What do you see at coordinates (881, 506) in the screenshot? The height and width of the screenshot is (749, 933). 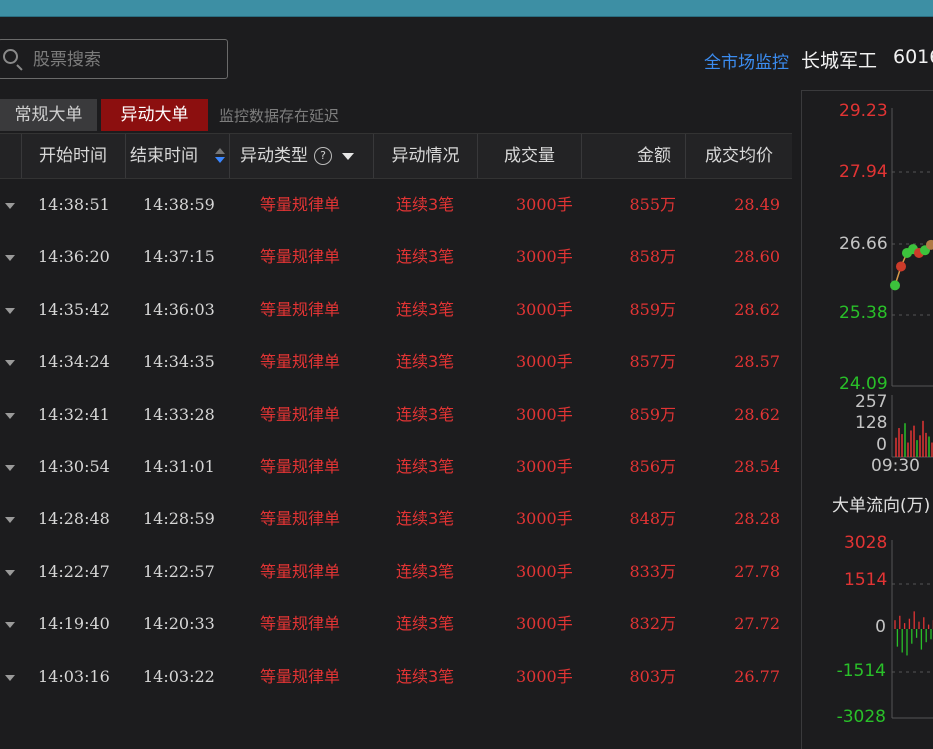 I see `big-order-flow-title: 大单流向(万)` at bounding box center [881, 506].